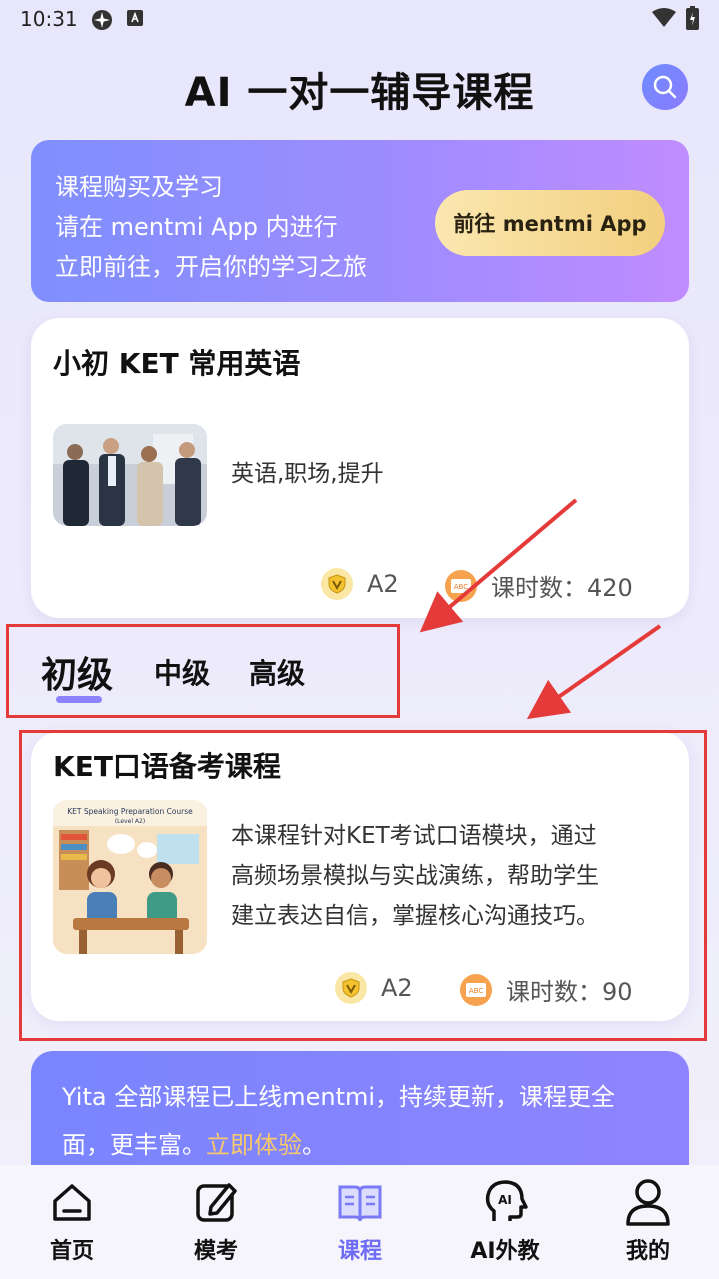 The height and width of the screenshot is (1279, 719). What do you see at coordinates (359, 20) in the screenshot?
I see `status-bar: 10:31` at bounding box center [359, 20].